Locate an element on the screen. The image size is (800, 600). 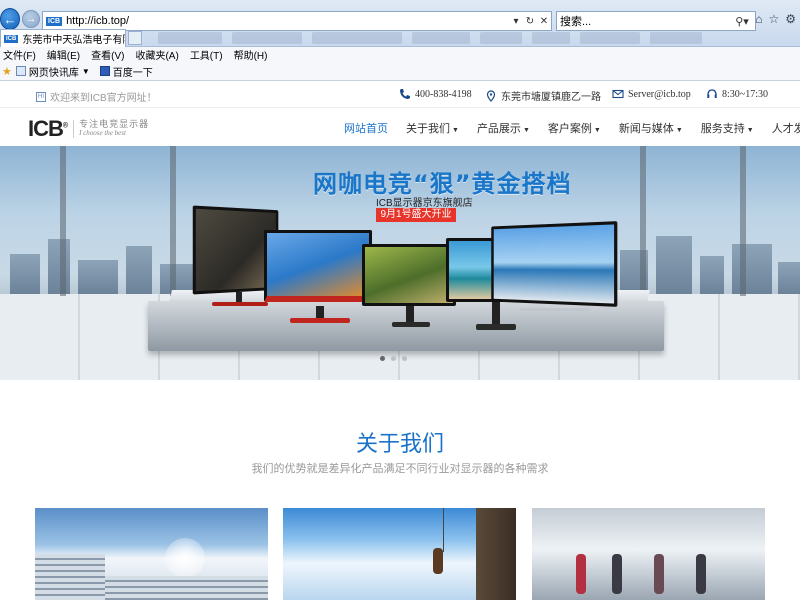
address-bar: ICB http://icb.top/ ▾ ↻ ✕ is located at coordinates (297, 21).